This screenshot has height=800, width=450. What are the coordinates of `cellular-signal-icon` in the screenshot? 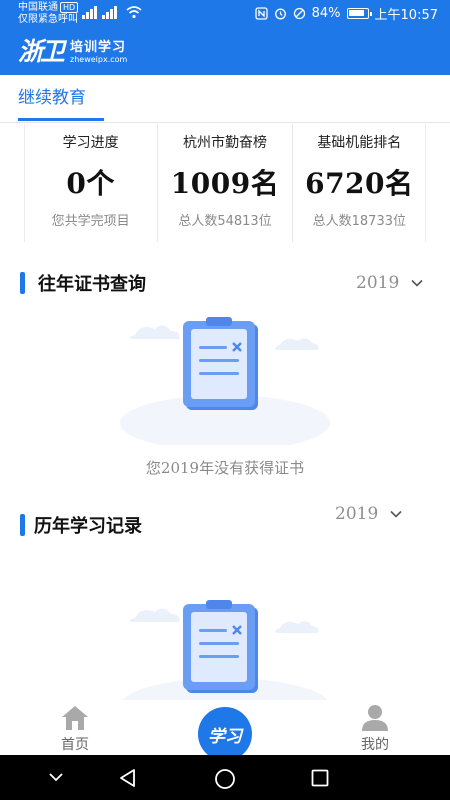 It's located at (99, 12).